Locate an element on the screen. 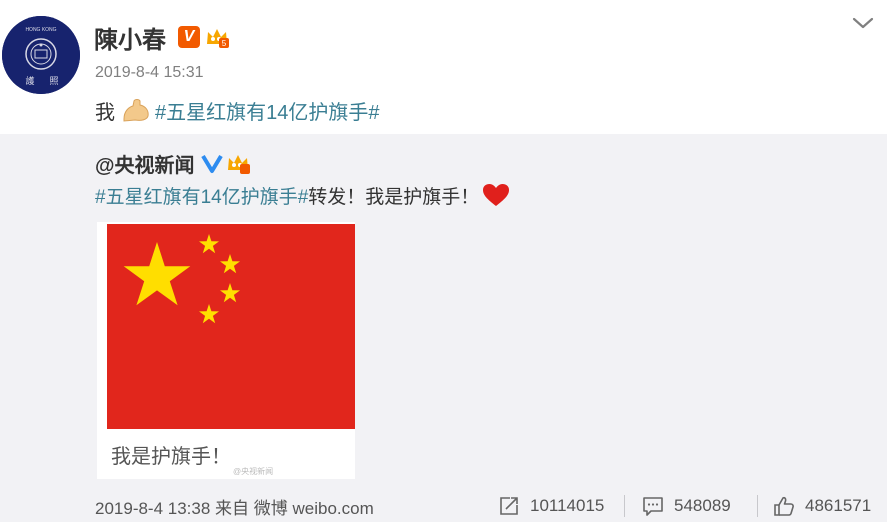 The image size is (887, 522). image-caption: 我是护旗手！ is located at coordinates (171, 457).